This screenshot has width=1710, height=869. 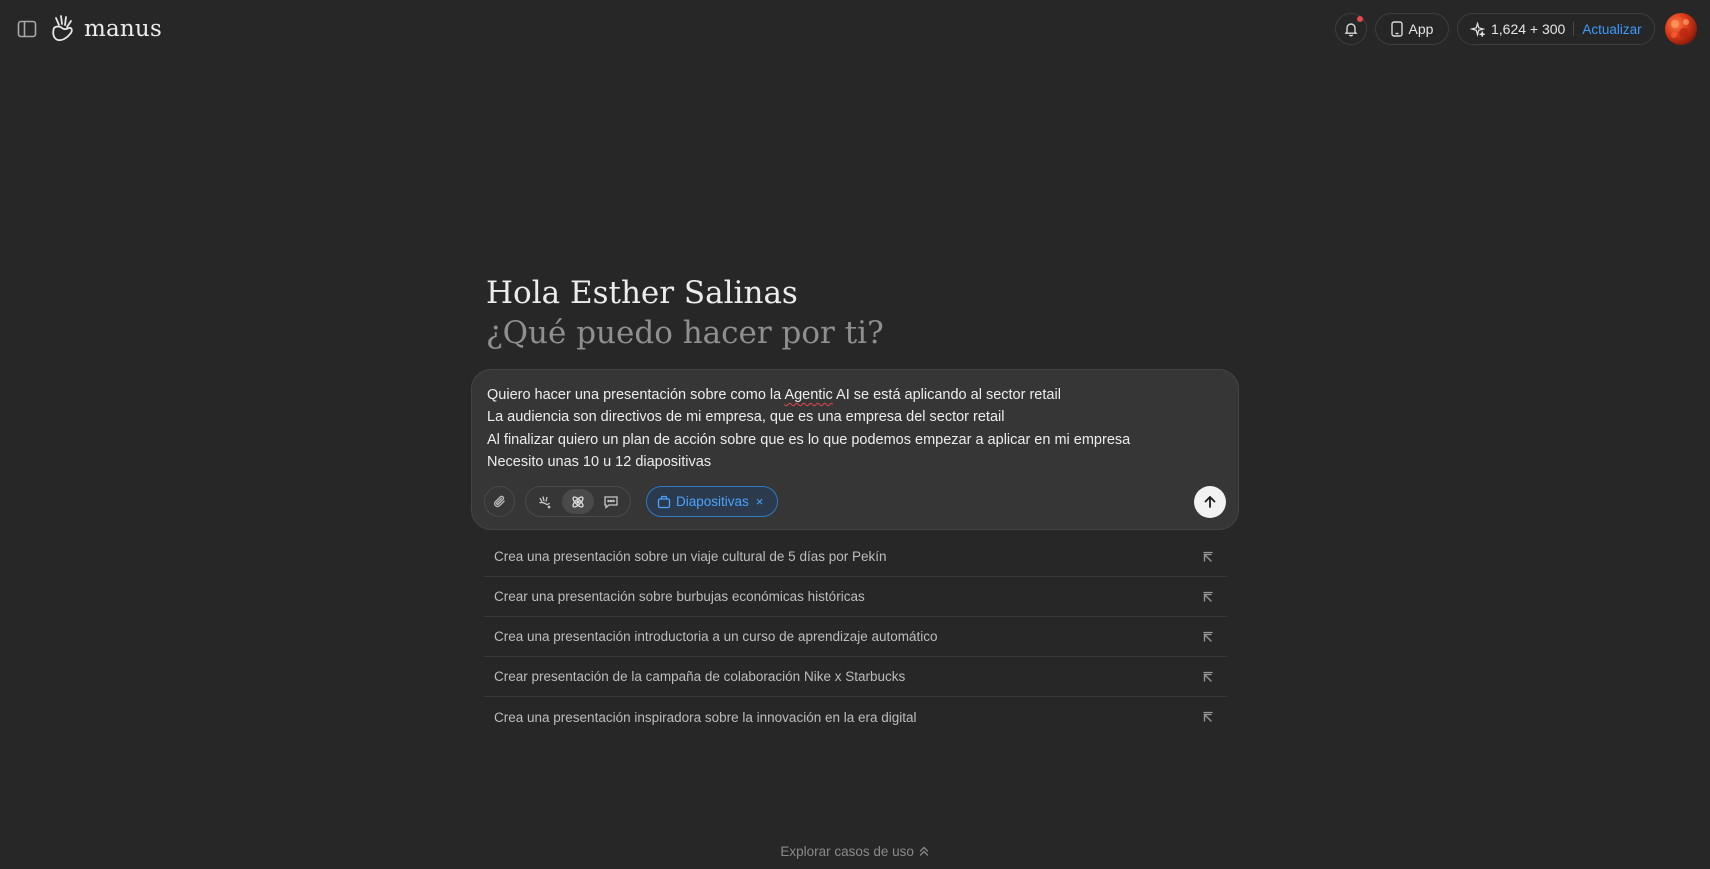 What do you see at coordinates (1528, 29) in the screenshot?
I see `credits-count: 1,624 + 300` at bounding box center [1528, 29].